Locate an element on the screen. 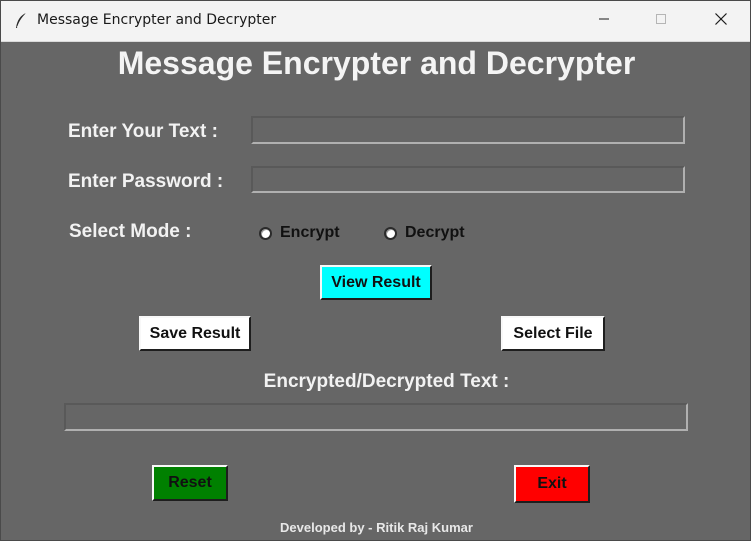  minimize-icon is located at coordinates (604, 21).